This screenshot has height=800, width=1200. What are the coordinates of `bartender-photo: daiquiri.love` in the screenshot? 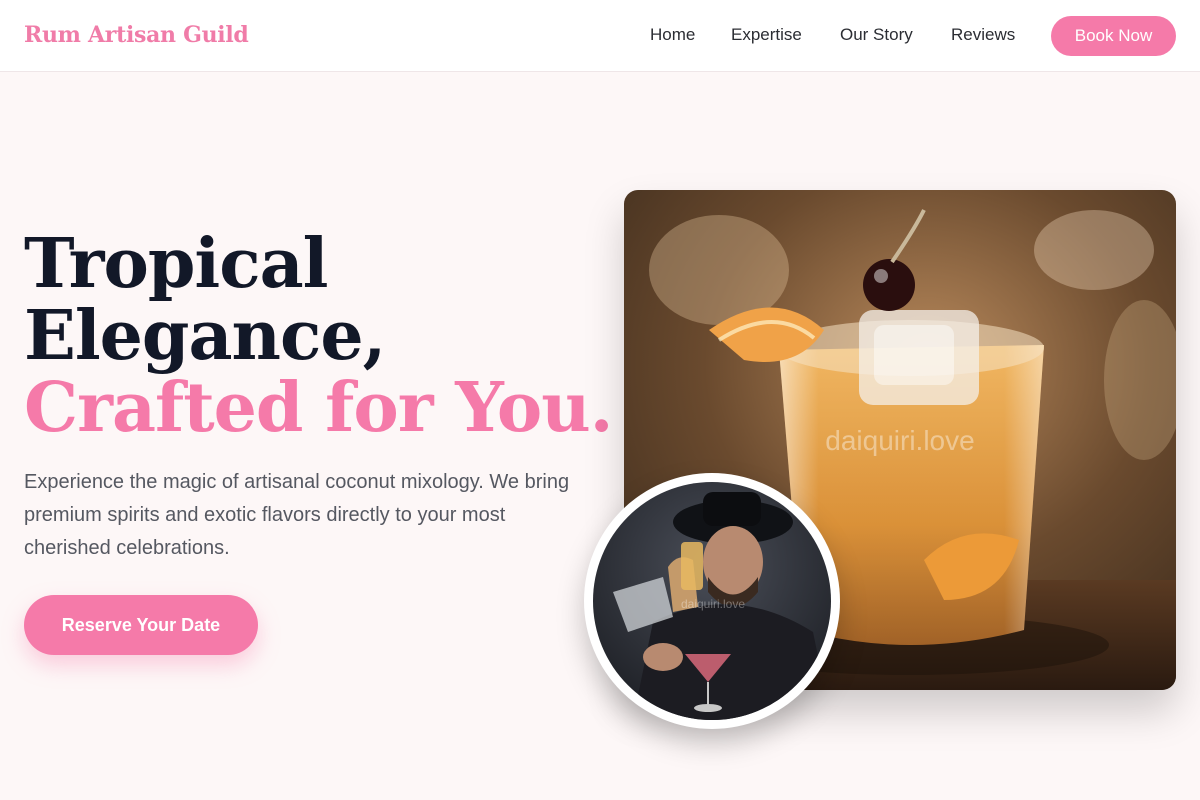 It's located at (712, 601).